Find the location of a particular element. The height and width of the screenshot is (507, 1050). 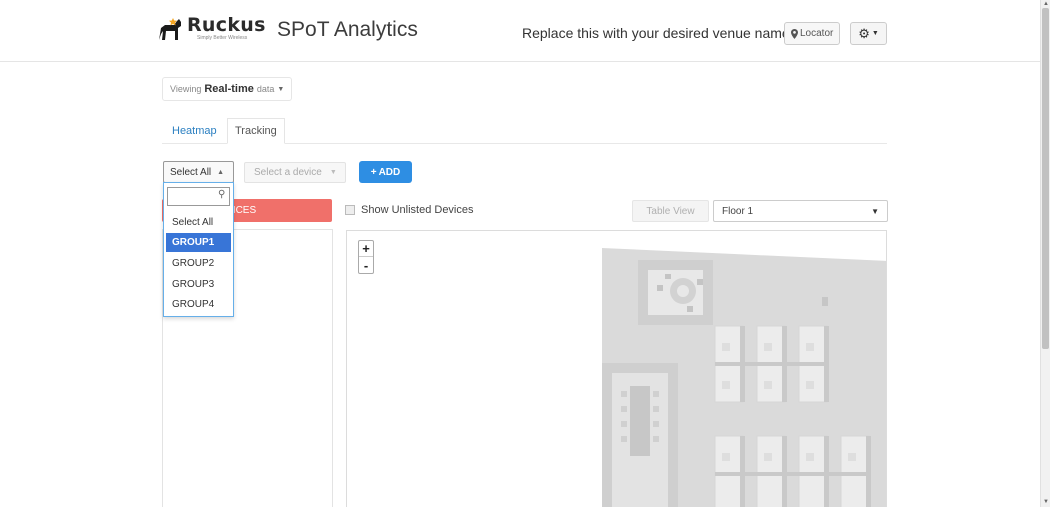

page-scrollbar: ▲ ▼ is located at coordinates (1045, 253).